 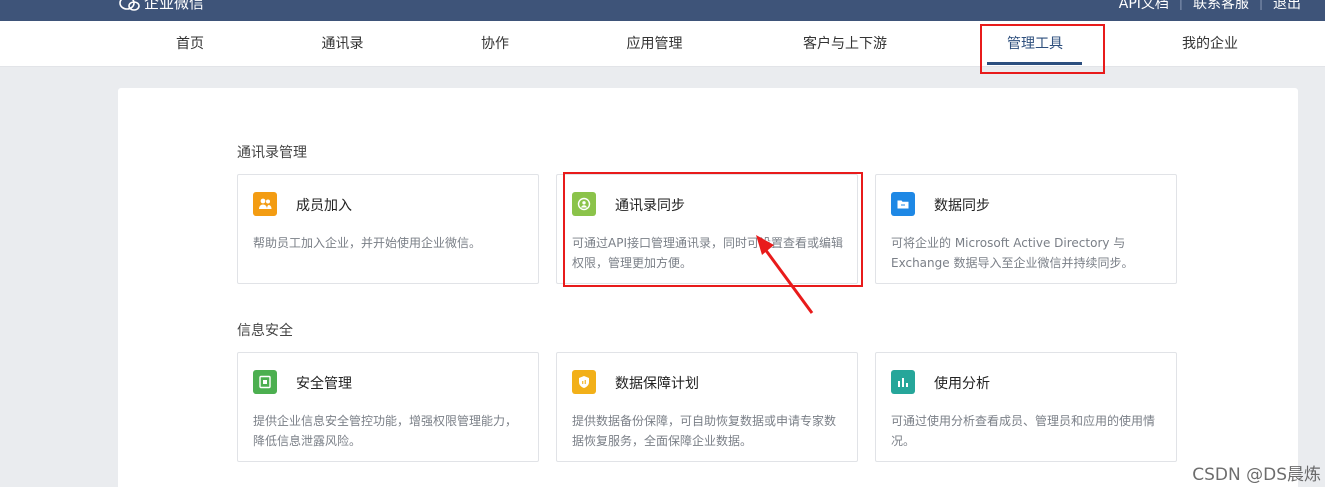 What do you see at coordinates (845, 44) in the screenshot?
I see `nav-customers: 客户与上下游` at bounding box center [845, 44].